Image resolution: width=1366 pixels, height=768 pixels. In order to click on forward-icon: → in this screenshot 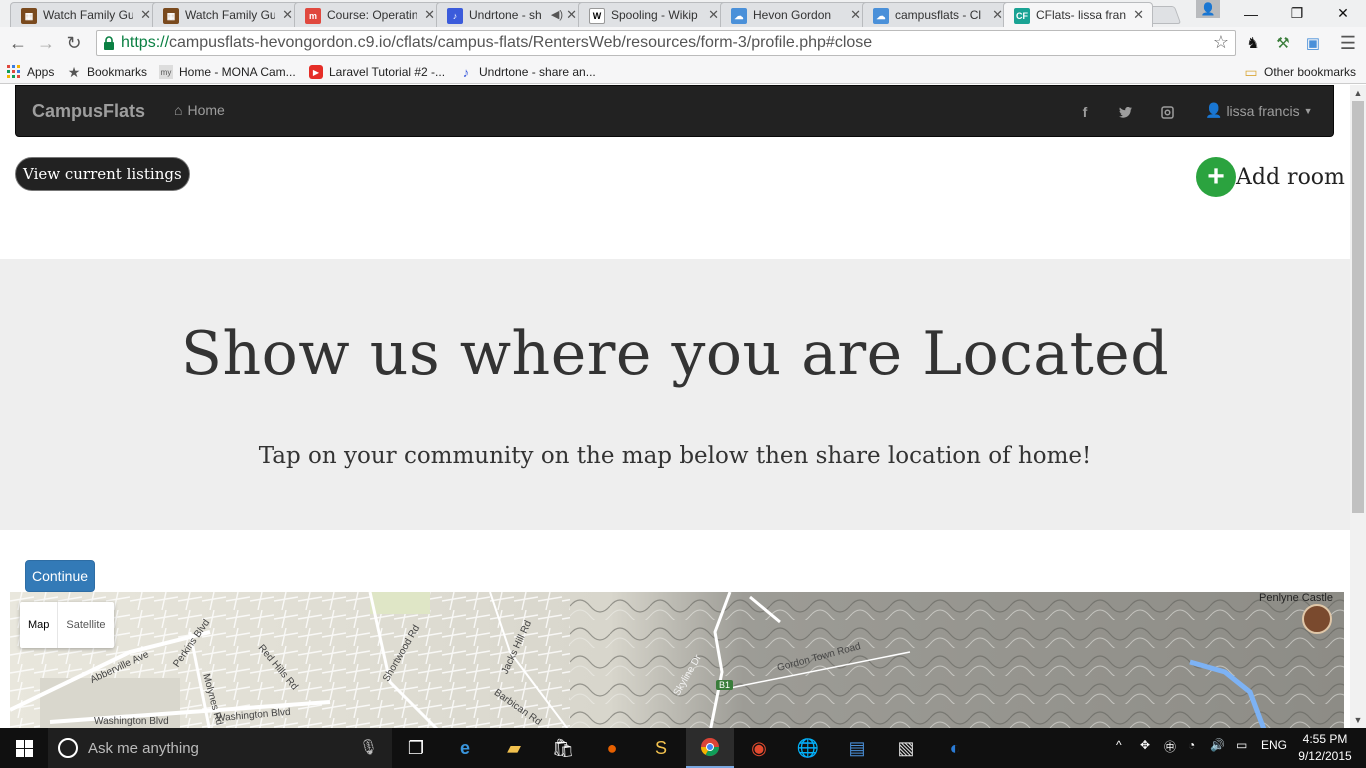, I will do `click(46, 43)`.